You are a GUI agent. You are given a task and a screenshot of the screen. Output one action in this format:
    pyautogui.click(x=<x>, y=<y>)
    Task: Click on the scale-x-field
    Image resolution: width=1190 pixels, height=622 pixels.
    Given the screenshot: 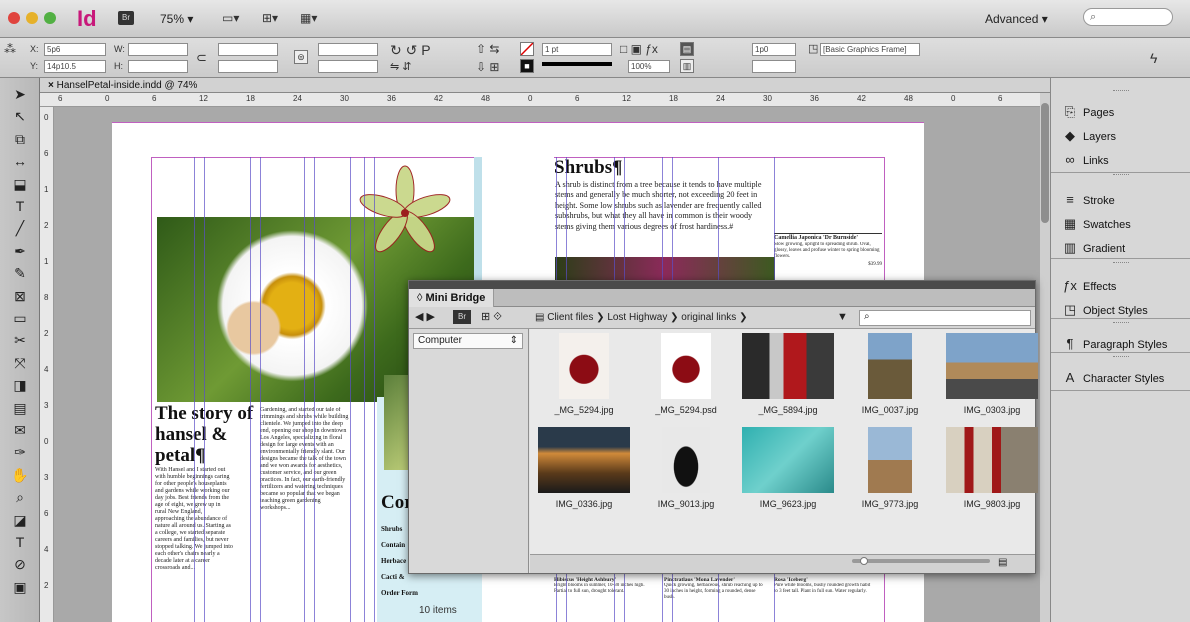 What is the action you would take?
    pyautogui.click(x=248, y=49)
    